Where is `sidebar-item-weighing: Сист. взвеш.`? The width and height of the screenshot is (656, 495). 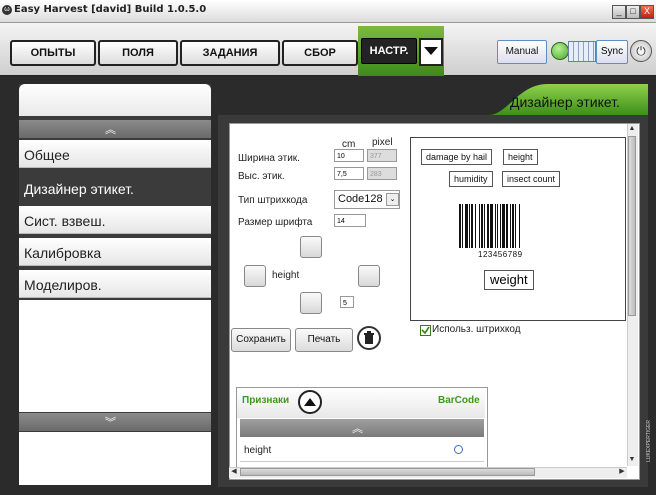 sidebar-item-weighing: Сист. взвеш. is located at coordinates (115, 220).